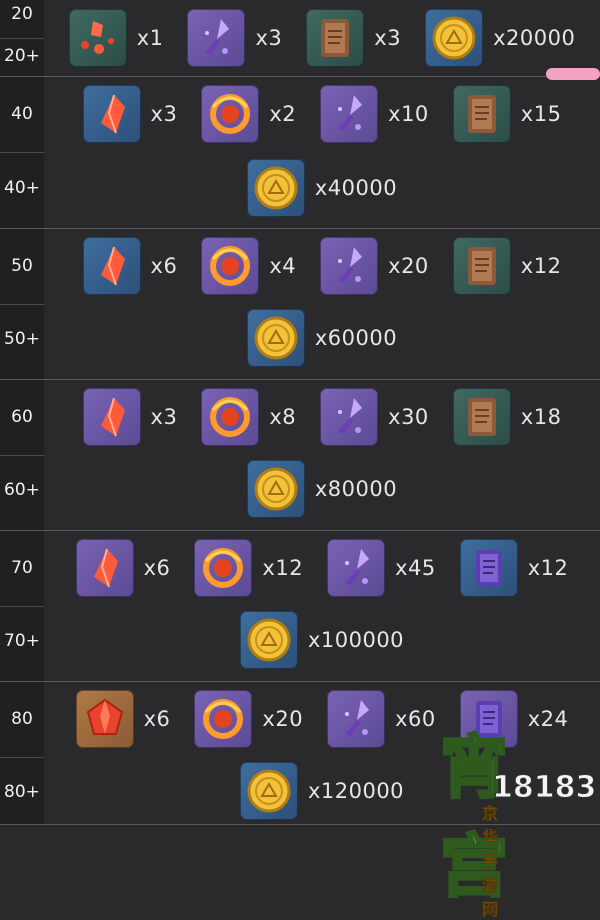 This screenshot has height=920, width=600. I want to click on material-quantity: x4, so click(283, 266).